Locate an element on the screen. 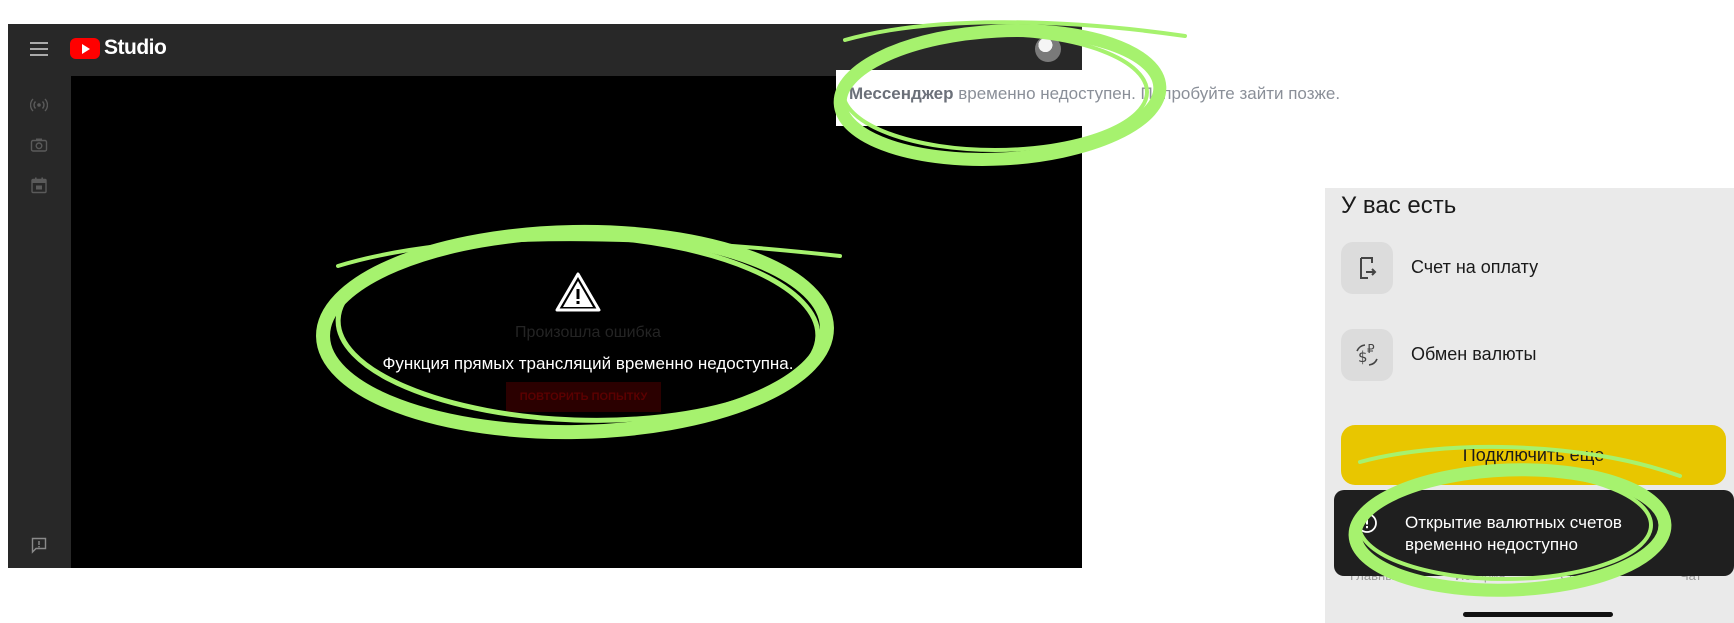 The height and width of the screenshot is (623, 1734). connect-more-button: Подключить еще is located at coordinates (1533, 455).